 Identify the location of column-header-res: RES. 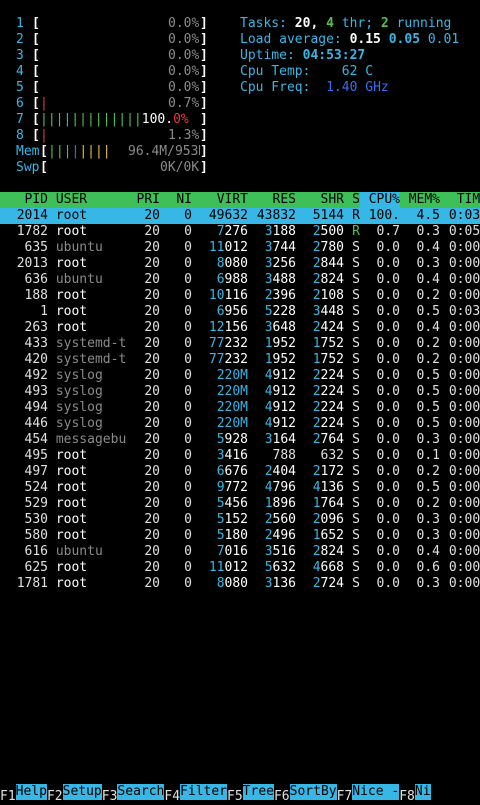
(272, 200).